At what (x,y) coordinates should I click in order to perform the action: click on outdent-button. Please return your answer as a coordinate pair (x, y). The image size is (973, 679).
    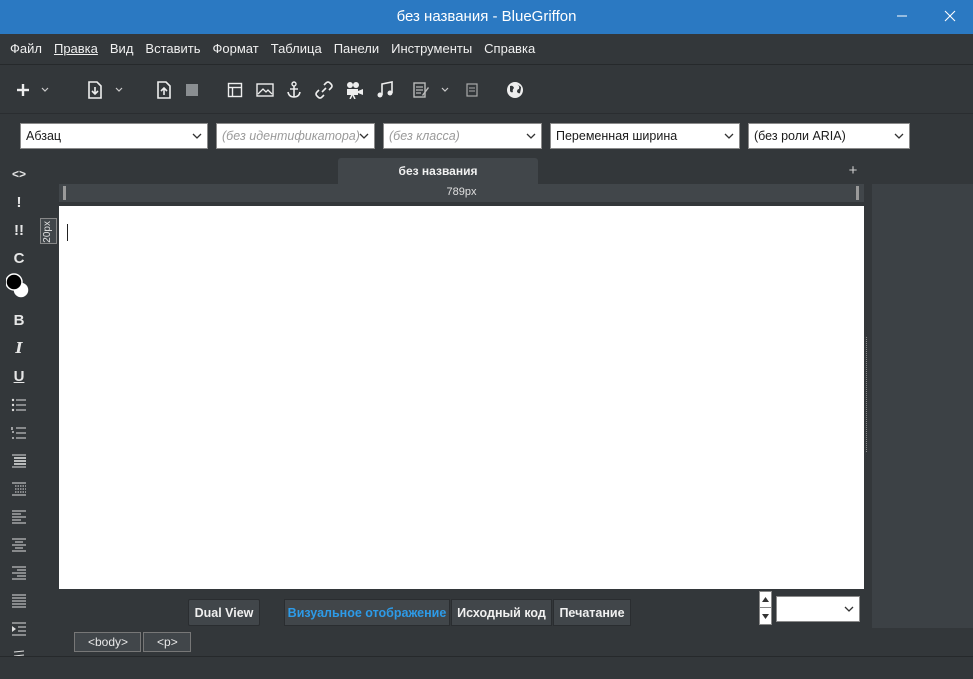
    Looking at the image, I should click on (19, 461).